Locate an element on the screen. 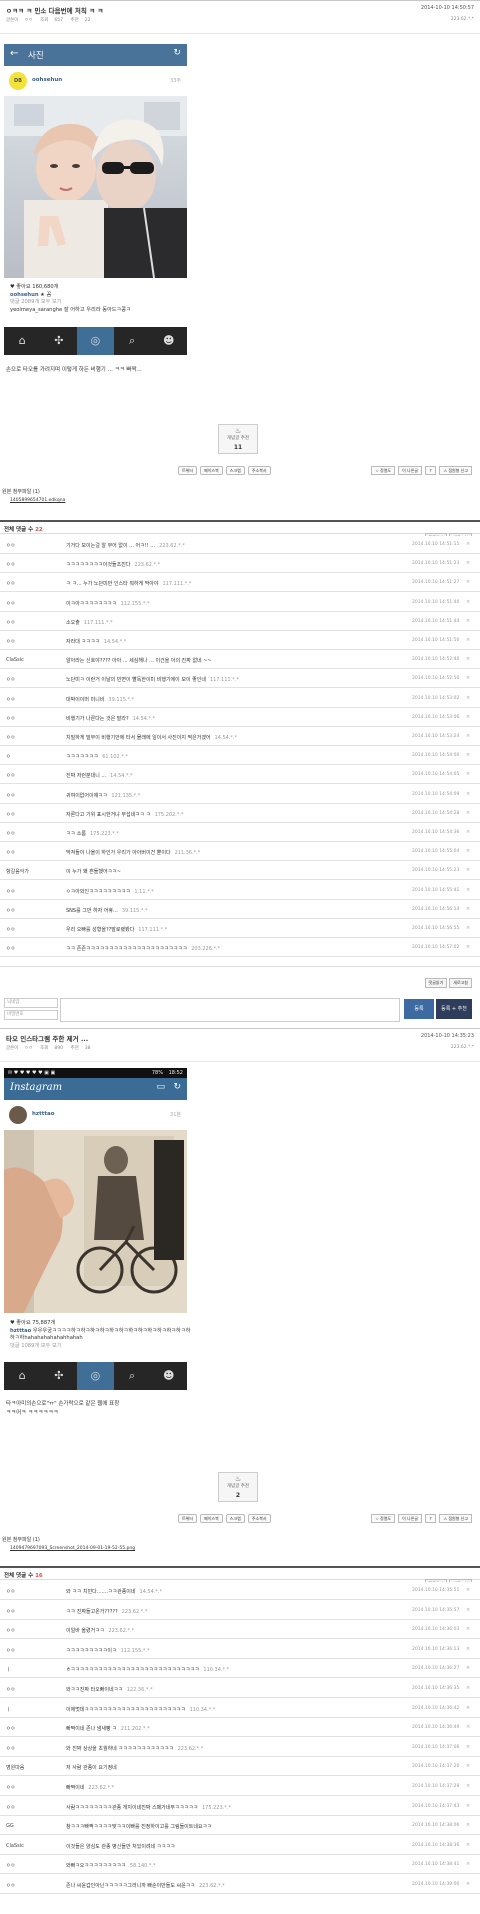  password-field: 비밀번호 is located at coordinates (31, 1015).